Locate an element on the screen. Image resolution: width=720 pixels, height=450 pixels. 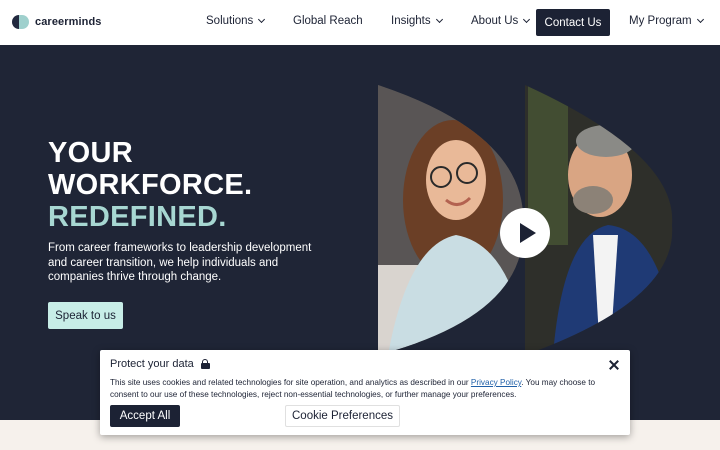
nav-item-insights: Insights is located at coordinates (417, 21).